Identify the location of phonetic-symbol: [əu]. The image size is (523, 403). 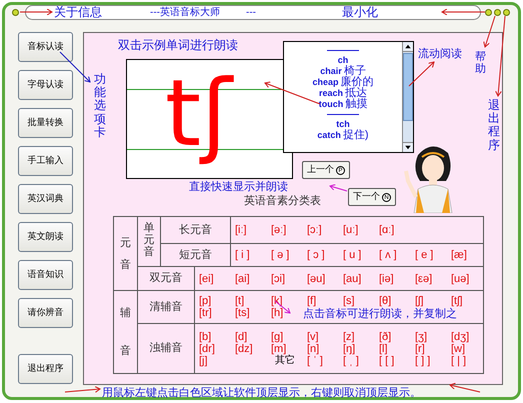
(316, 278).